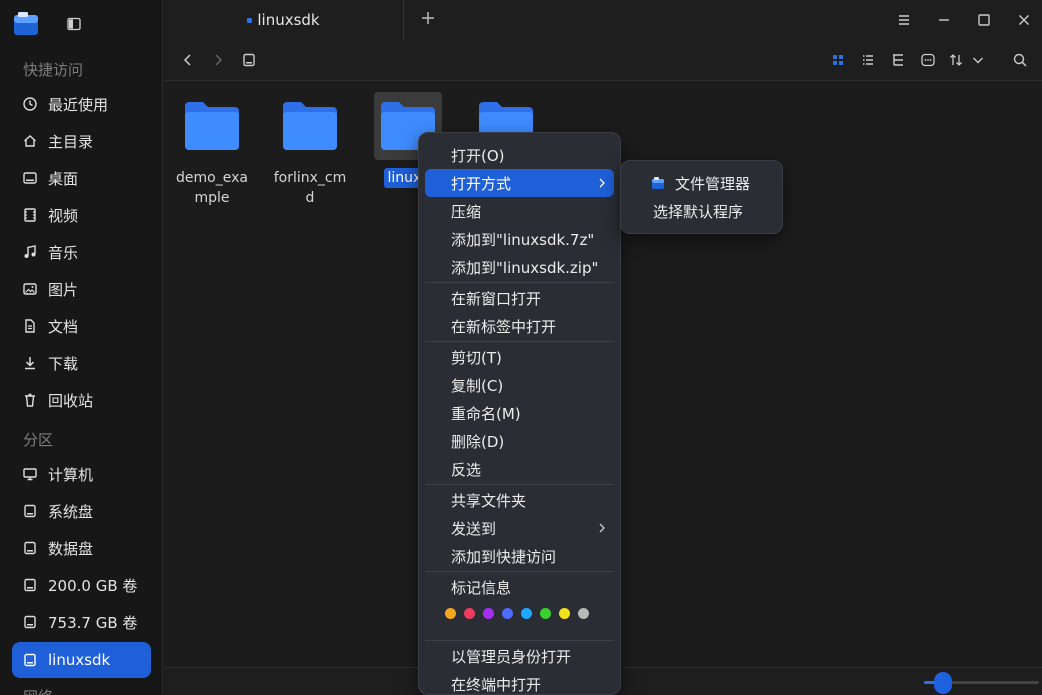 The width and height of the screenshot is (1042, 695). What do you see at coordinates (519, 211) in the screenshot?
I see `menu-item-compress: 压缩` at bounding box center [519, 211].